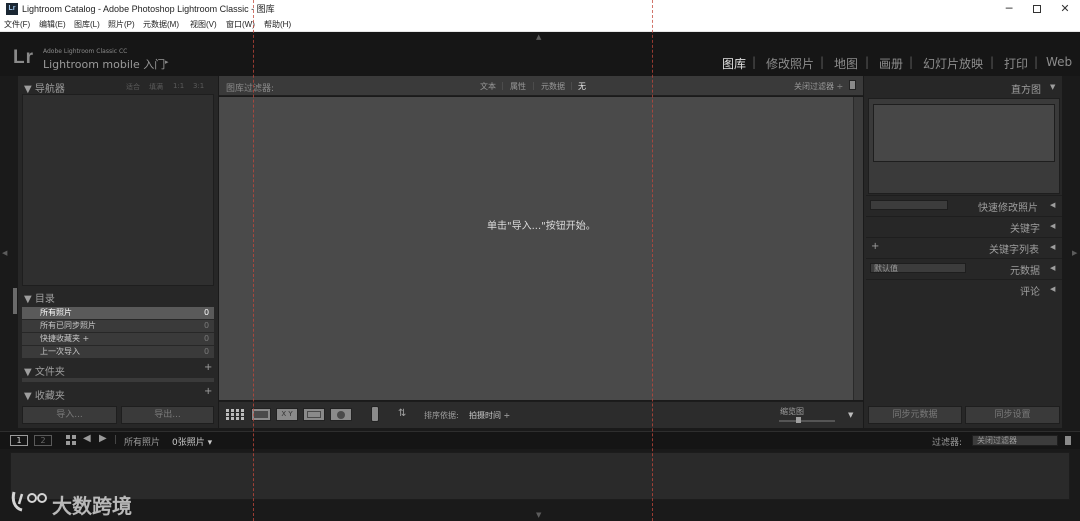  Describe the element at coordinates (240, 25) in the screenshot. I see `menu-window: 窗口(W)` at that location.